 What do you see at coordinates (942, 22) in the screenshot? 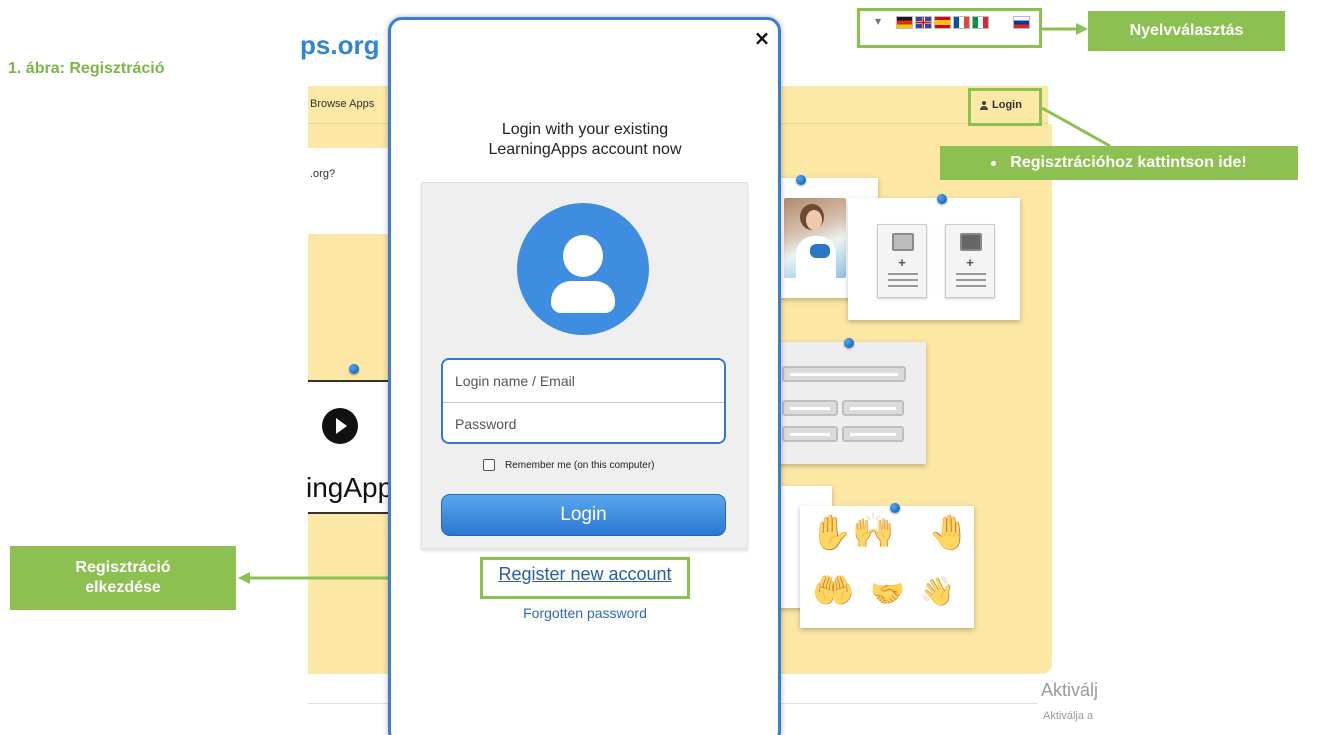
I see `es-flag-icon` at bounding box center [942, 22].